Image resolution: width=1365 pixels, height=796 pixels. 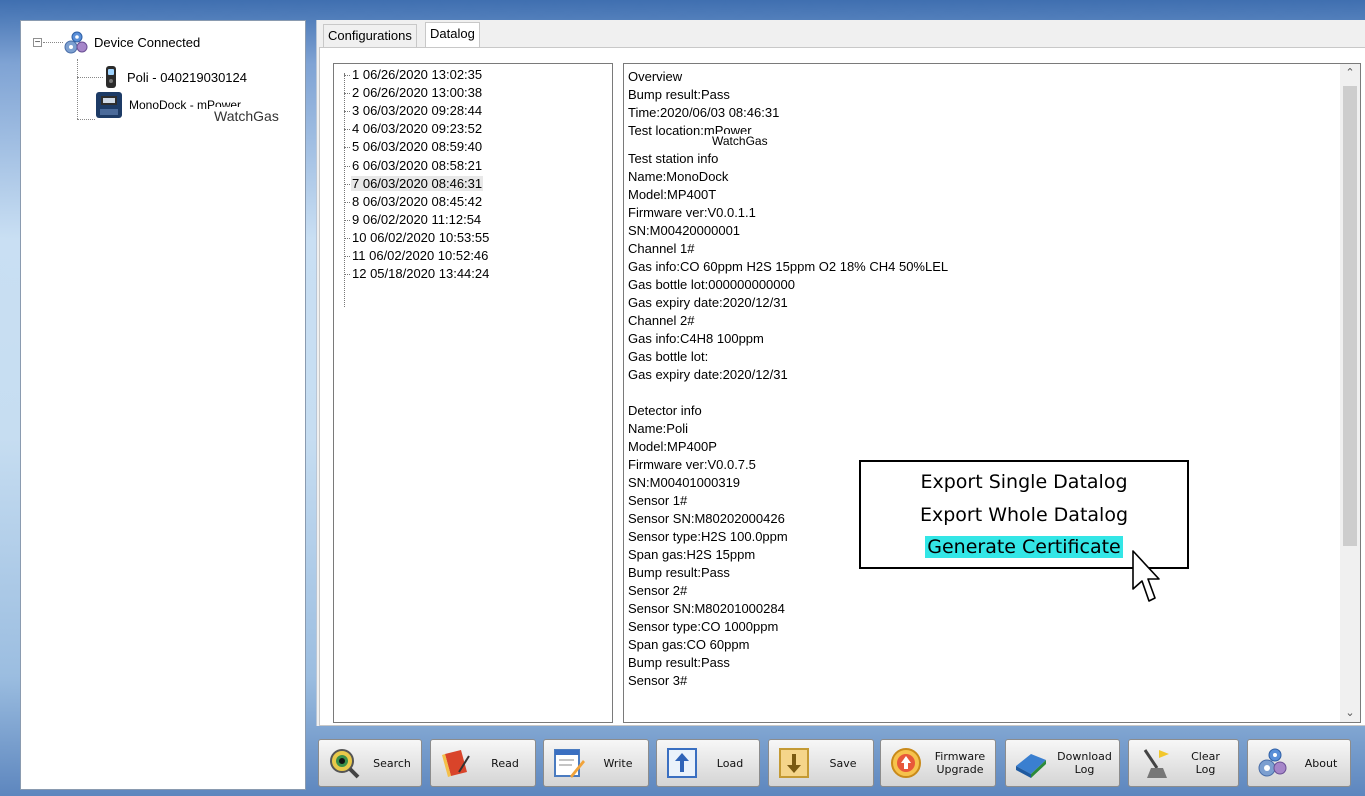 What do you see at coordinates (413, 202) in the screenshot?
I see `datalog-list-item: 8 06/03/2020 08:45:42` at bounding box center [413, 202].